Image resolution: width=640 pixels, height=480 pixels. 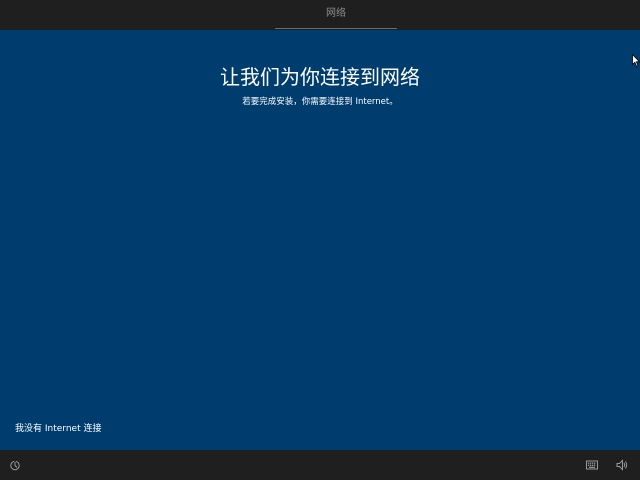 What do you see at coordinates (320, 102) in the screenshot?
I see `page-subtitle: 若要完成安装，你需要连接到 Internet。` at bounding box center [320, 102].